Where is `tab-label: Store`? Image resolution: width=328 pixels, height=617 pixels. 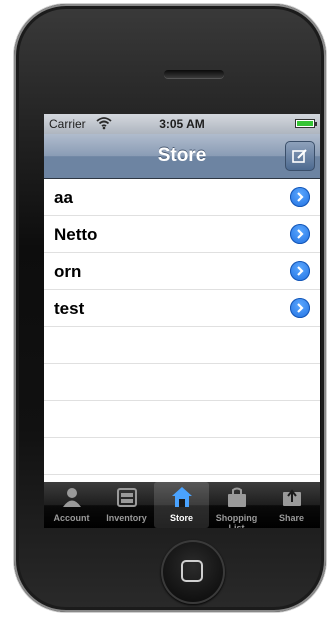
tab-label: Store is located at coordinates (181, 518).